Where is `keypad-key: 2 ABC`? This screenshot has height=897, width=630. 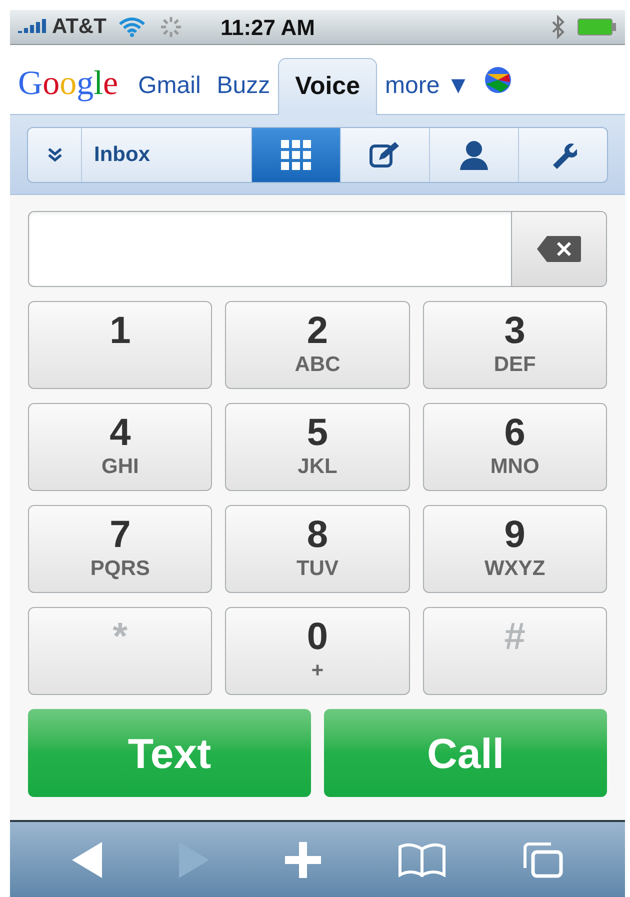 keypad-key: 2 ABC is located at coordinates (317, 345).